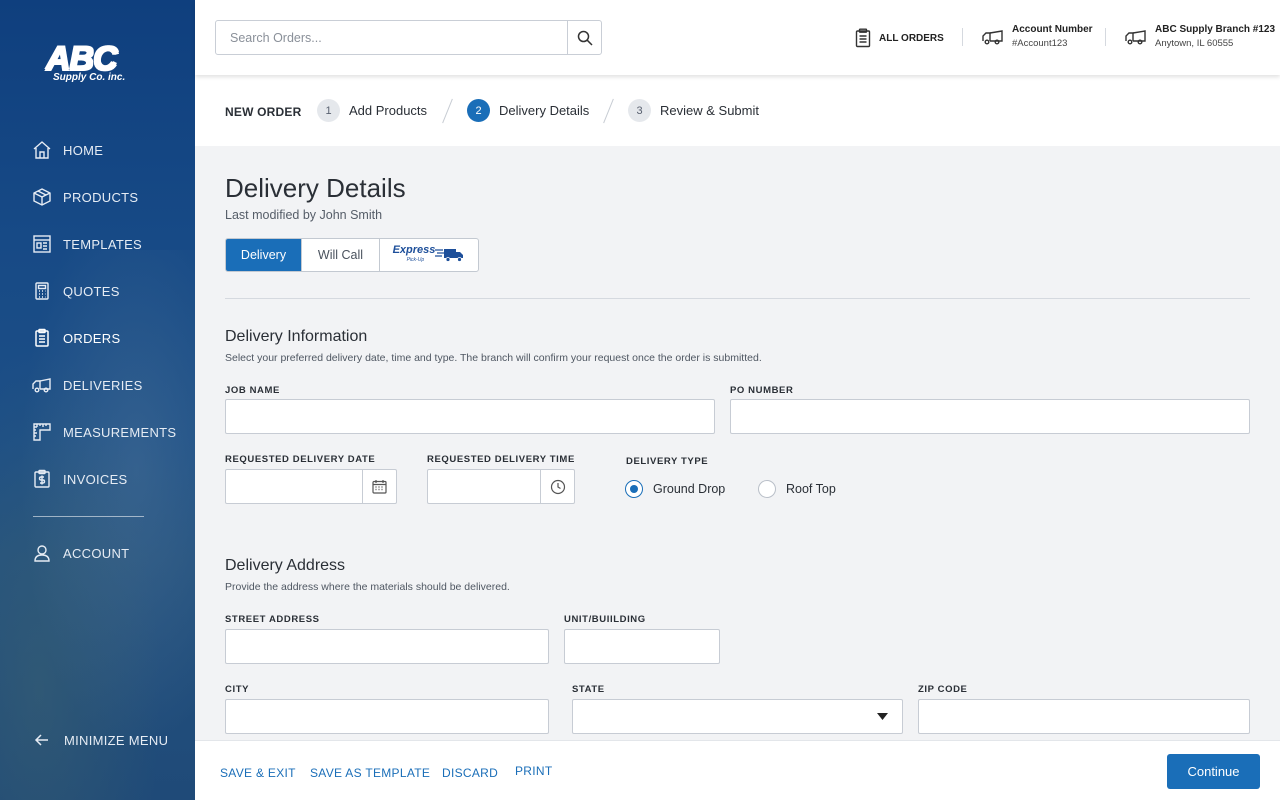  Describe the element at coordinates (1040, 43) in the screenshot. I see `account-number: #Account123` at that location.